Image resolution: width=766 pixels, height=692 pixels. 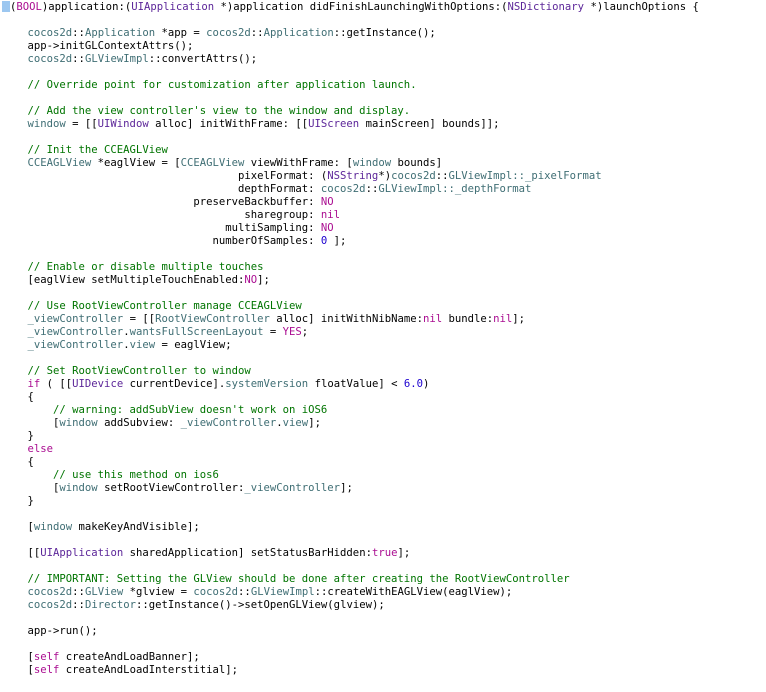 I want to click on code-line: // use this method on ios6, so click(x=110, y=475).